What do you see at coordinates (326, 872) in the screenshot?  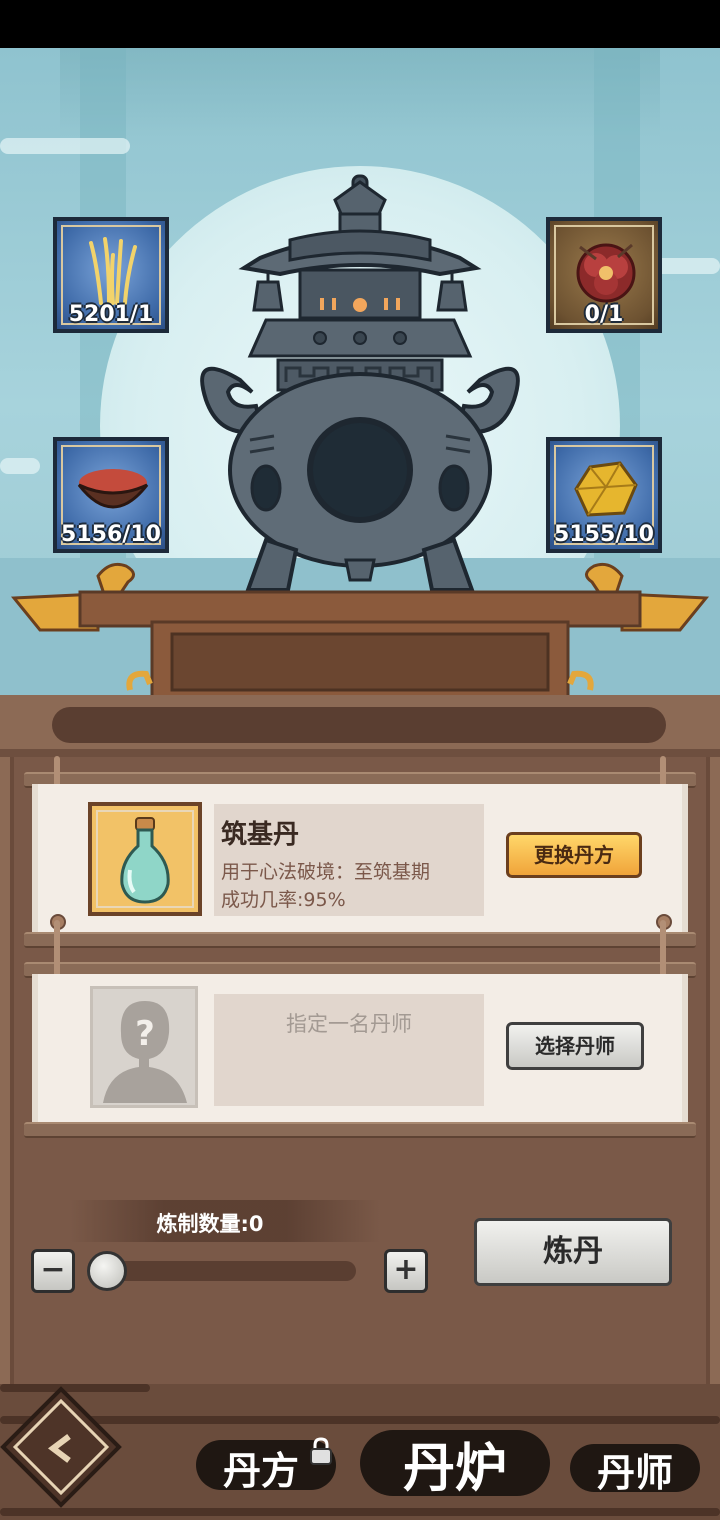 I see `recipe-description: 用于心法破境：至筑基期` at bounding box center [326, 872].